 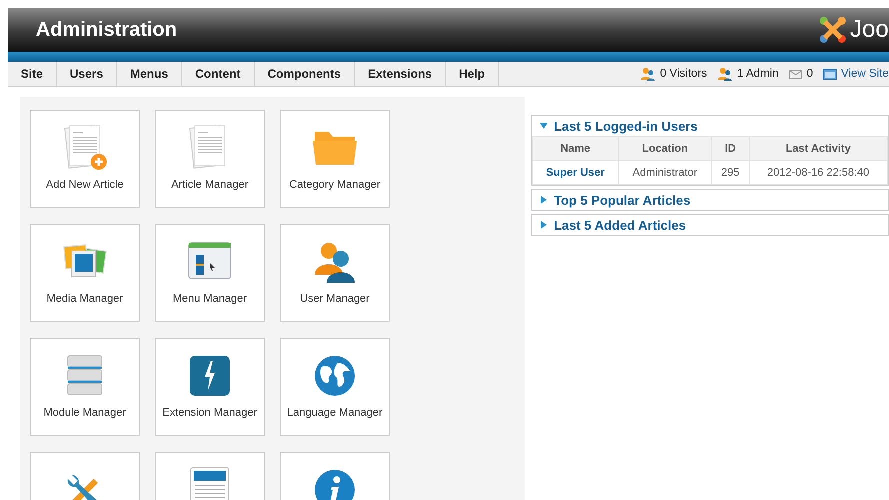 What do you see at coordinates (210, 483) in the screenshot?
I see `page-layout-icon` at bounding box center [210, 483].